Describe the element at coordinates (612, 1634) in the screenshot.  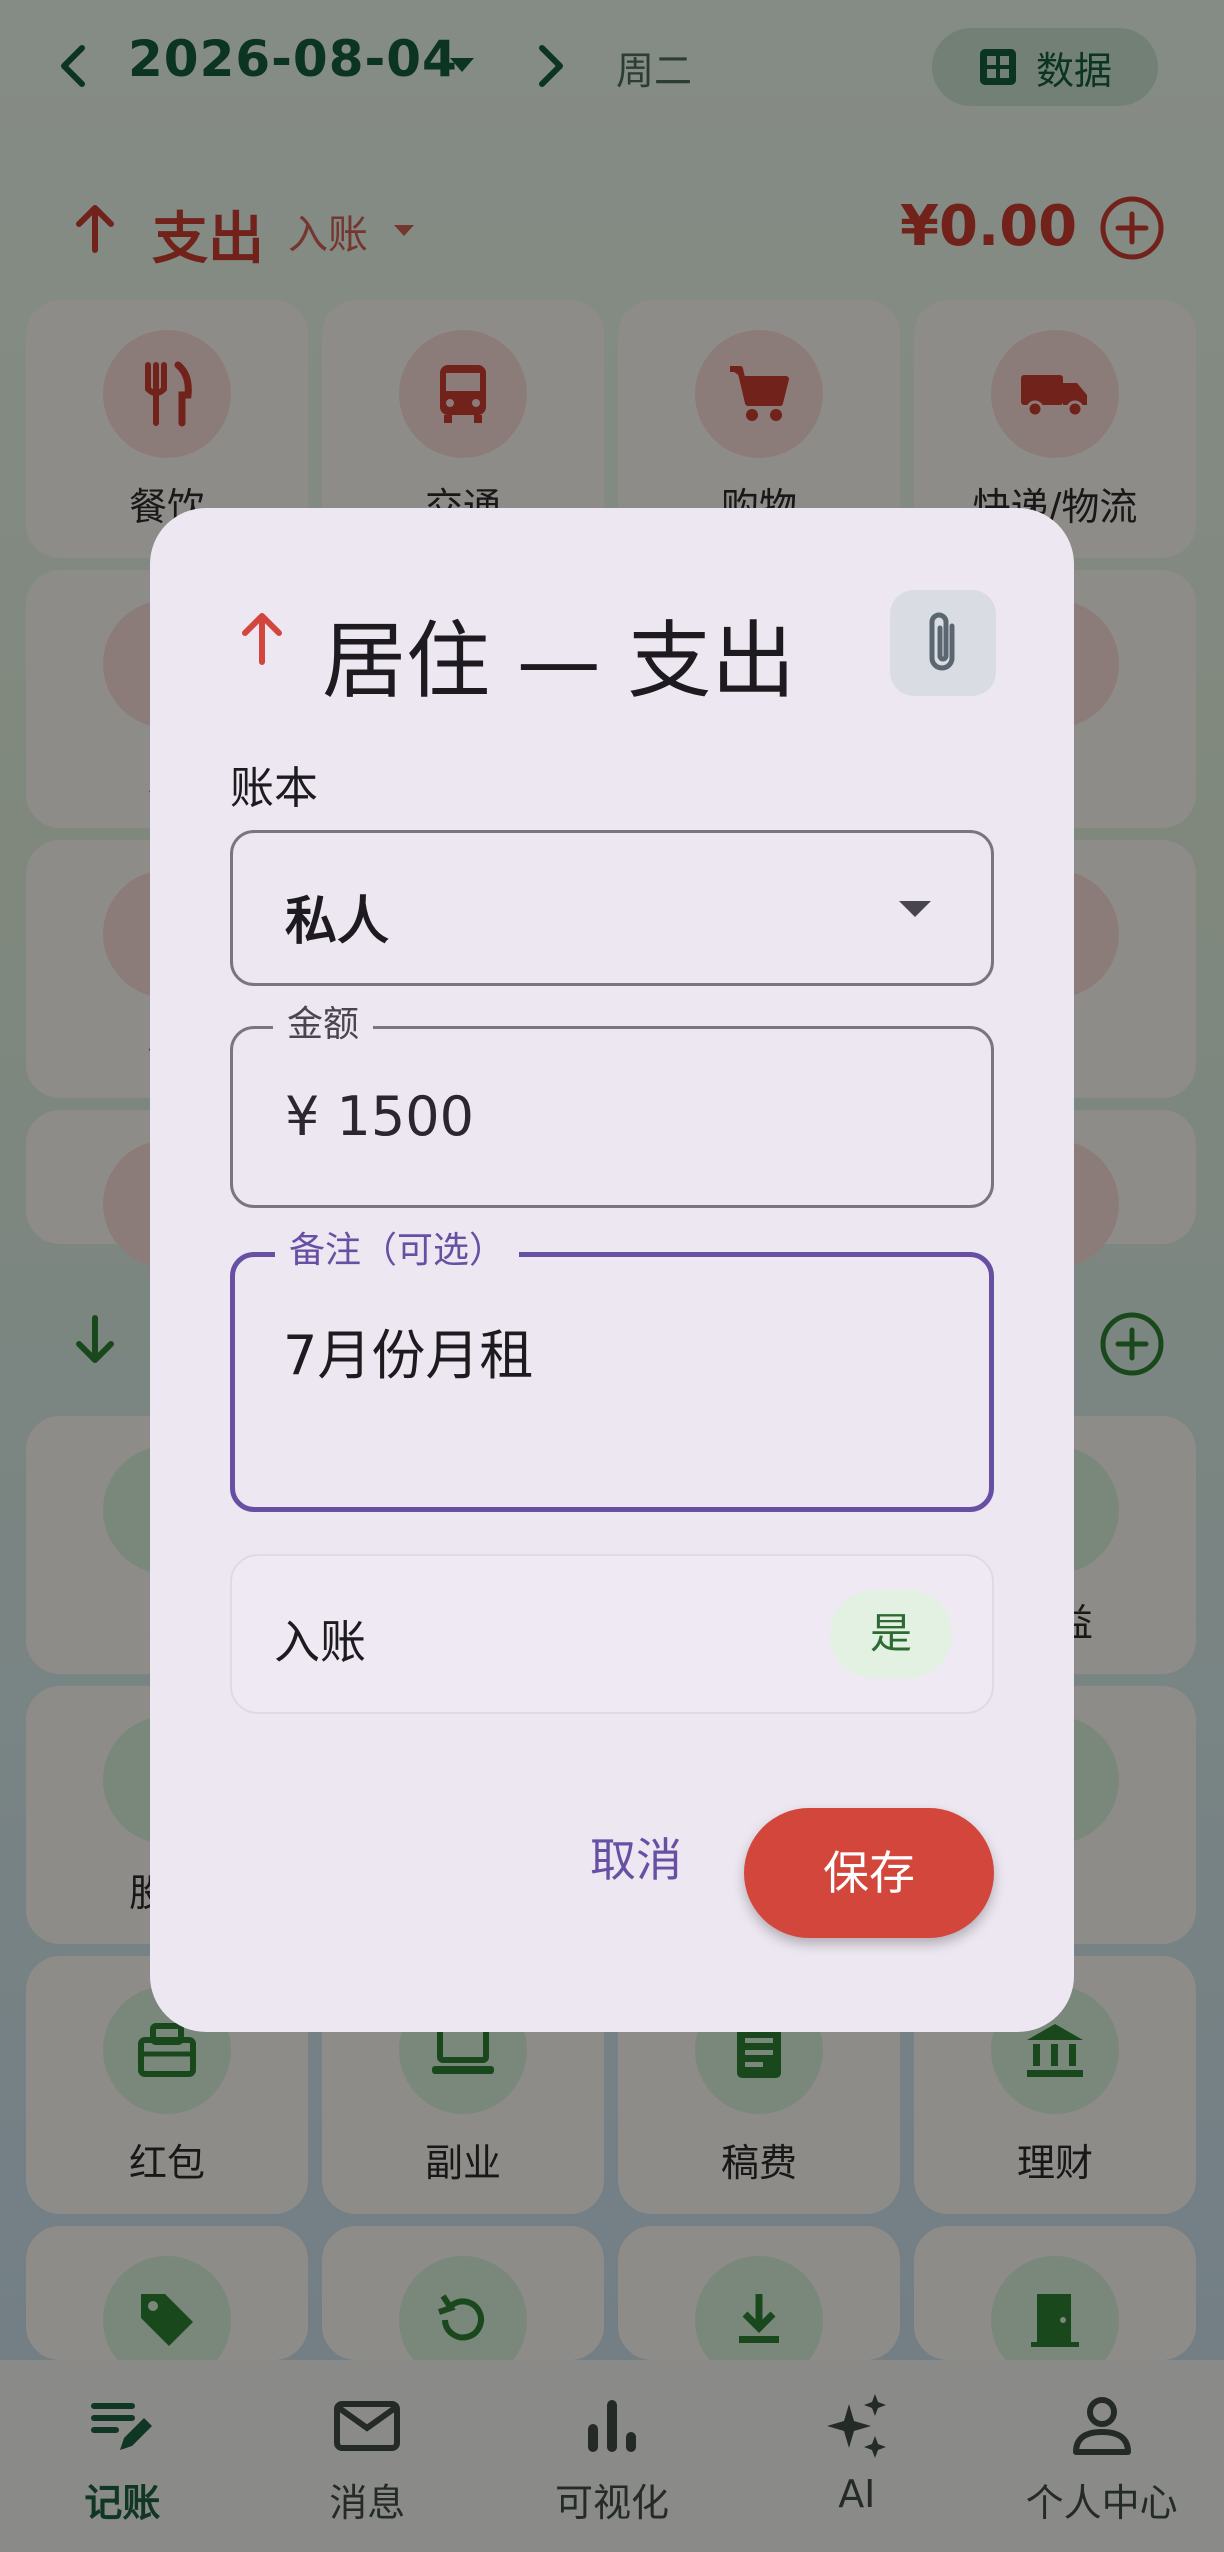
I see `post-to-ledger-row: 入账 是` at that location.